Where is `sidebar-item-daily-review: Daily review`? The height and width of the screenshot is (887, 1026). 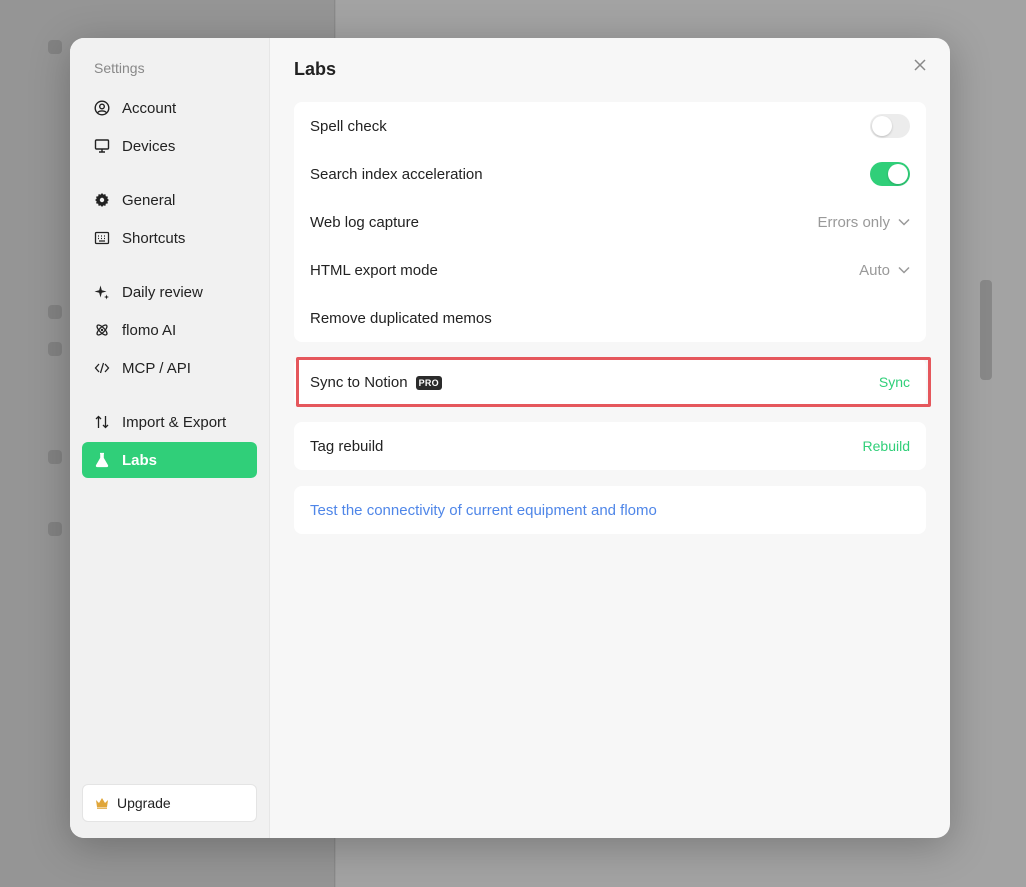 sidebar-item-daily-review: Daily review is located at coordinates (169, 292).